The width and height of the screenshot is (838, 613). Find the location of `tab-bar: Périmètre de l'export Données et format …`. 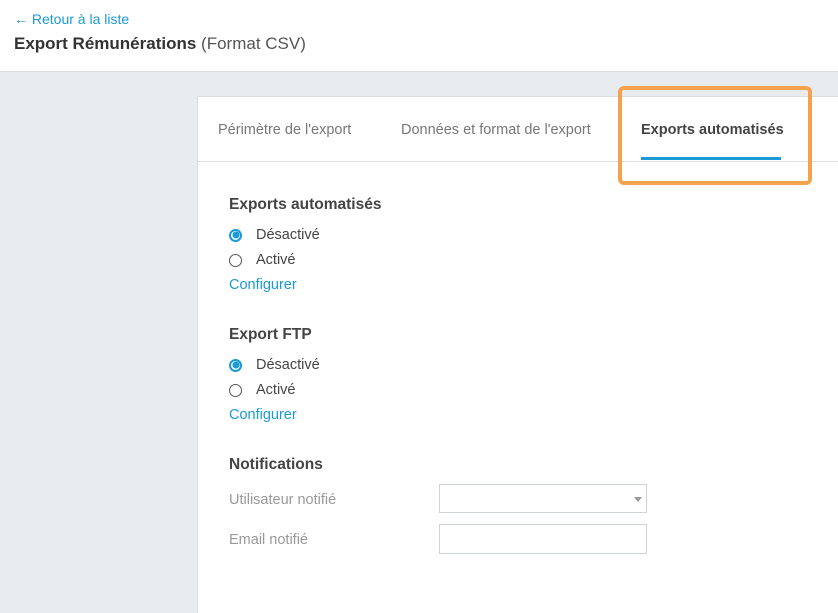

tab-bar: Périmètre de l'export Données et format … is located at coordinates (518, 129).